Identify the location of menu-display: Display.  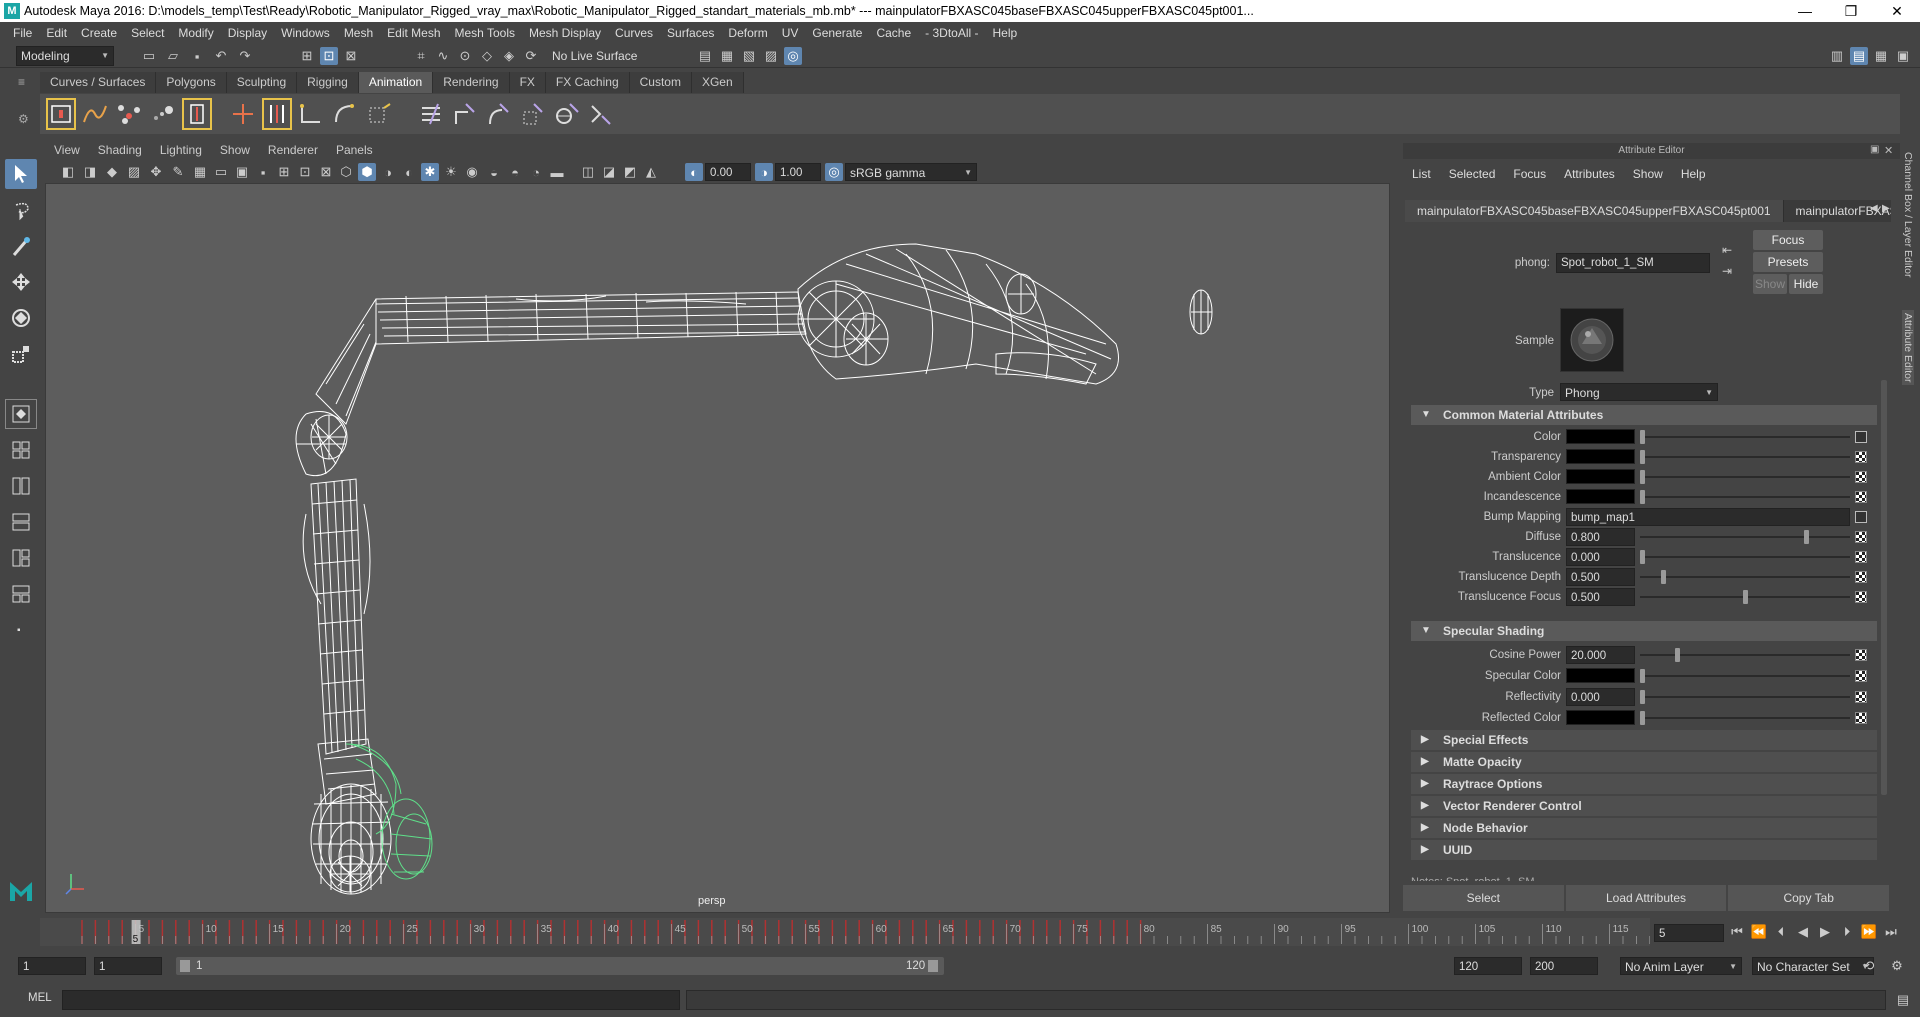
(247, 33).